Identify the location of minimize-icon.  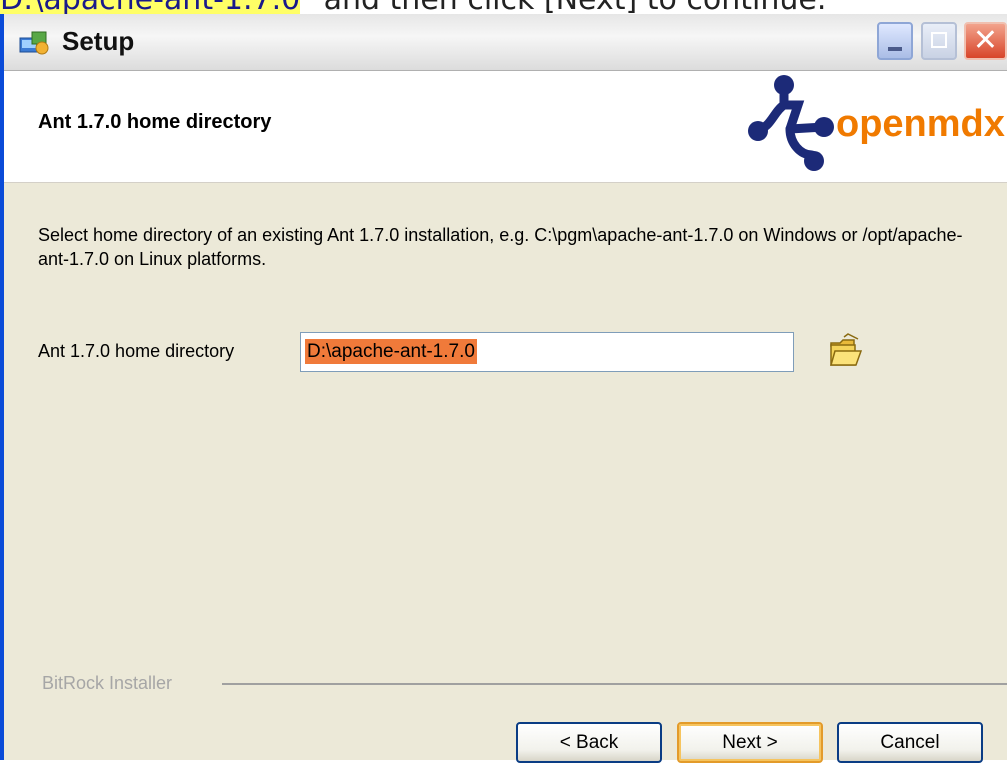
(895, 49).